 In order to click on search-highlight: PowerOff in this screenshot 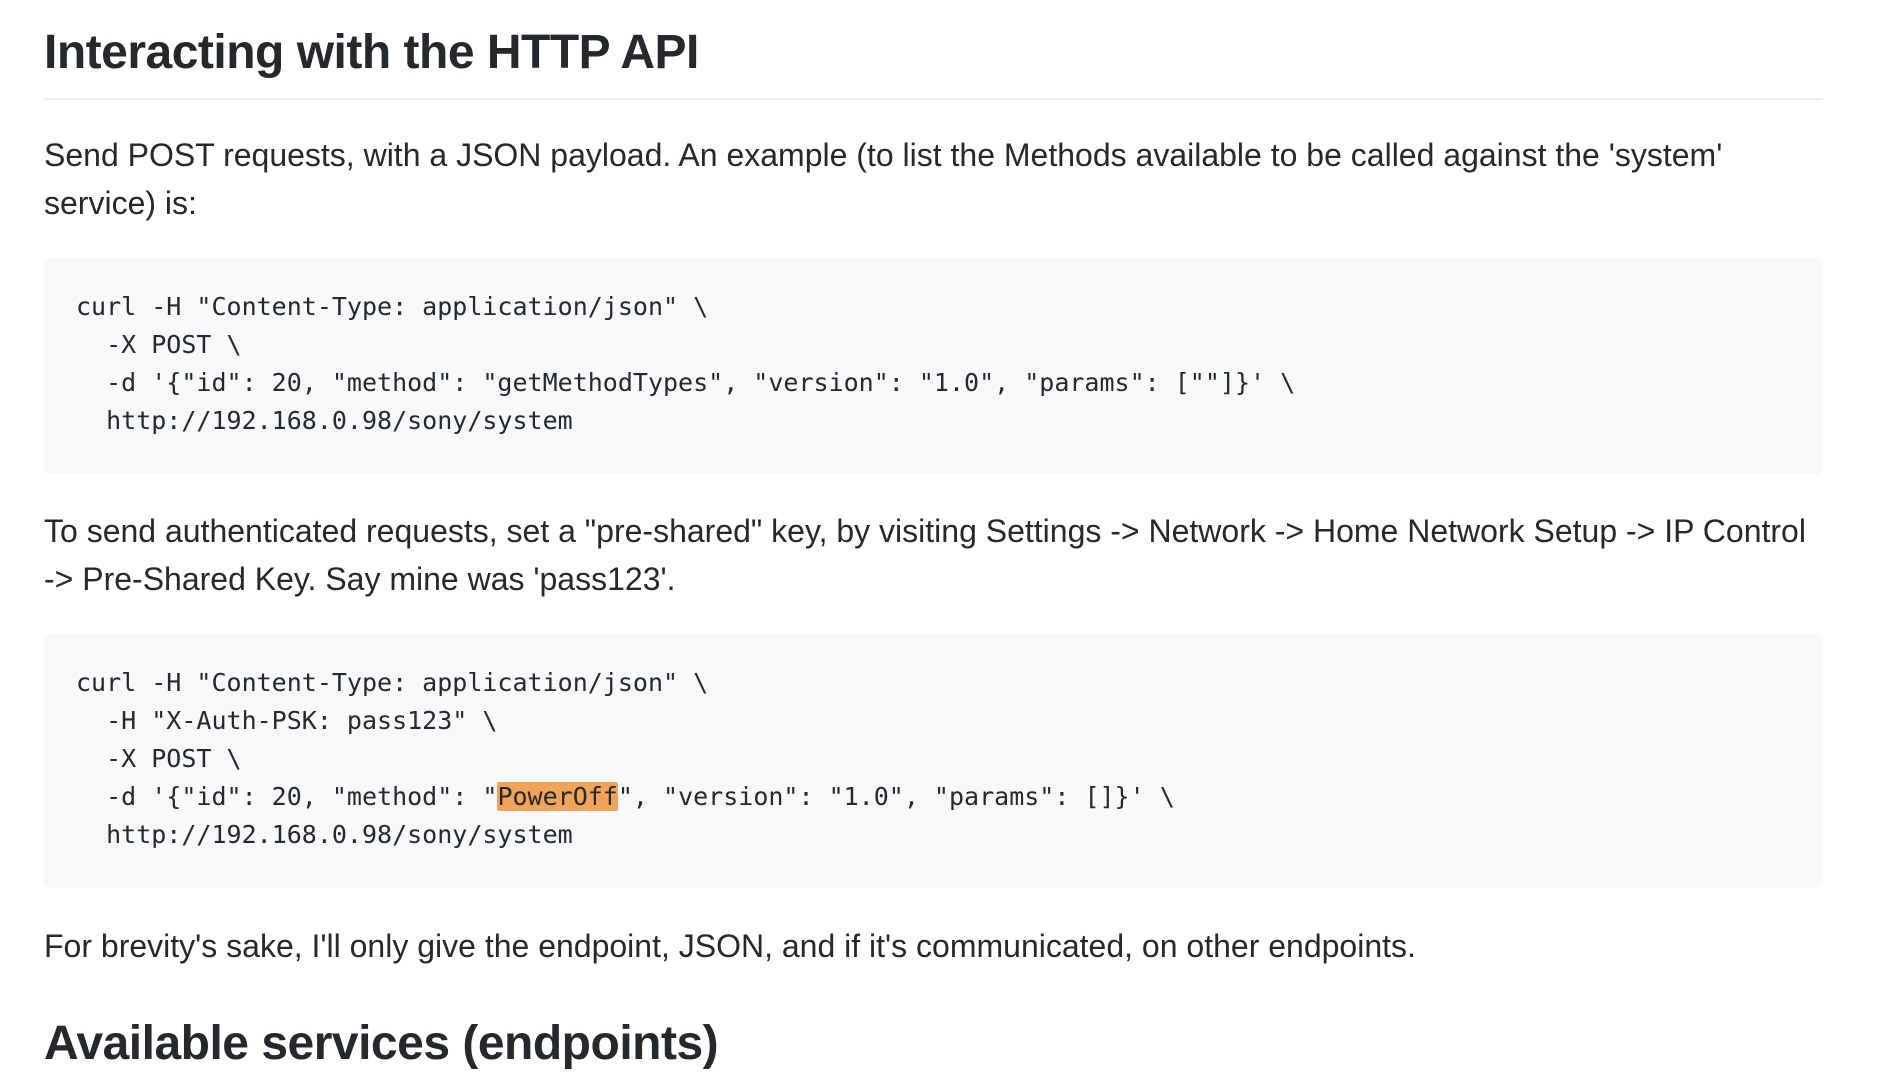, I will do `click(557, 796)`.